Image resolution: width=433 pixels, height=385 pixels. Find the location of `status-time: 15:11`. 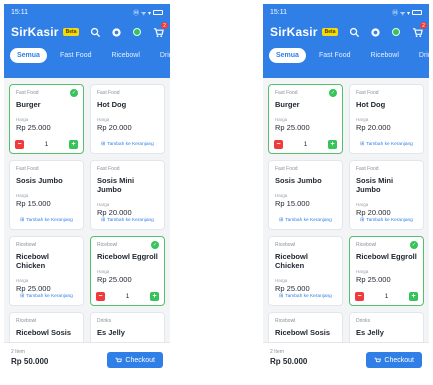

status-time: 15:11 is located at coordinates (19, 12).